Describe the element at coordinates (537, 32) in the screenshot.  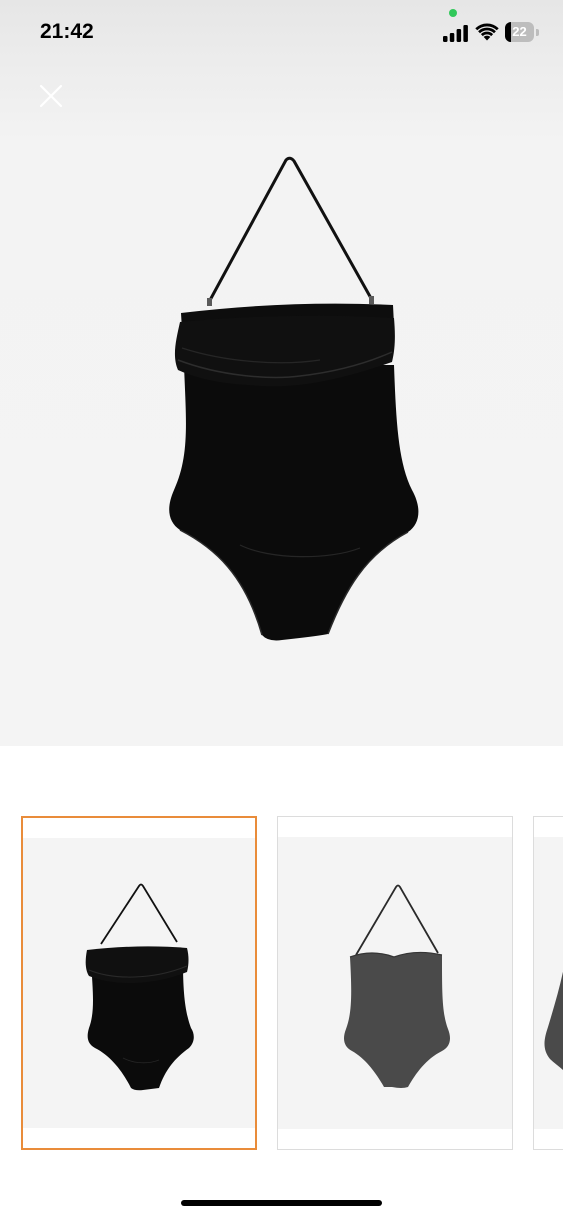
I see `battery-tip` at that location.